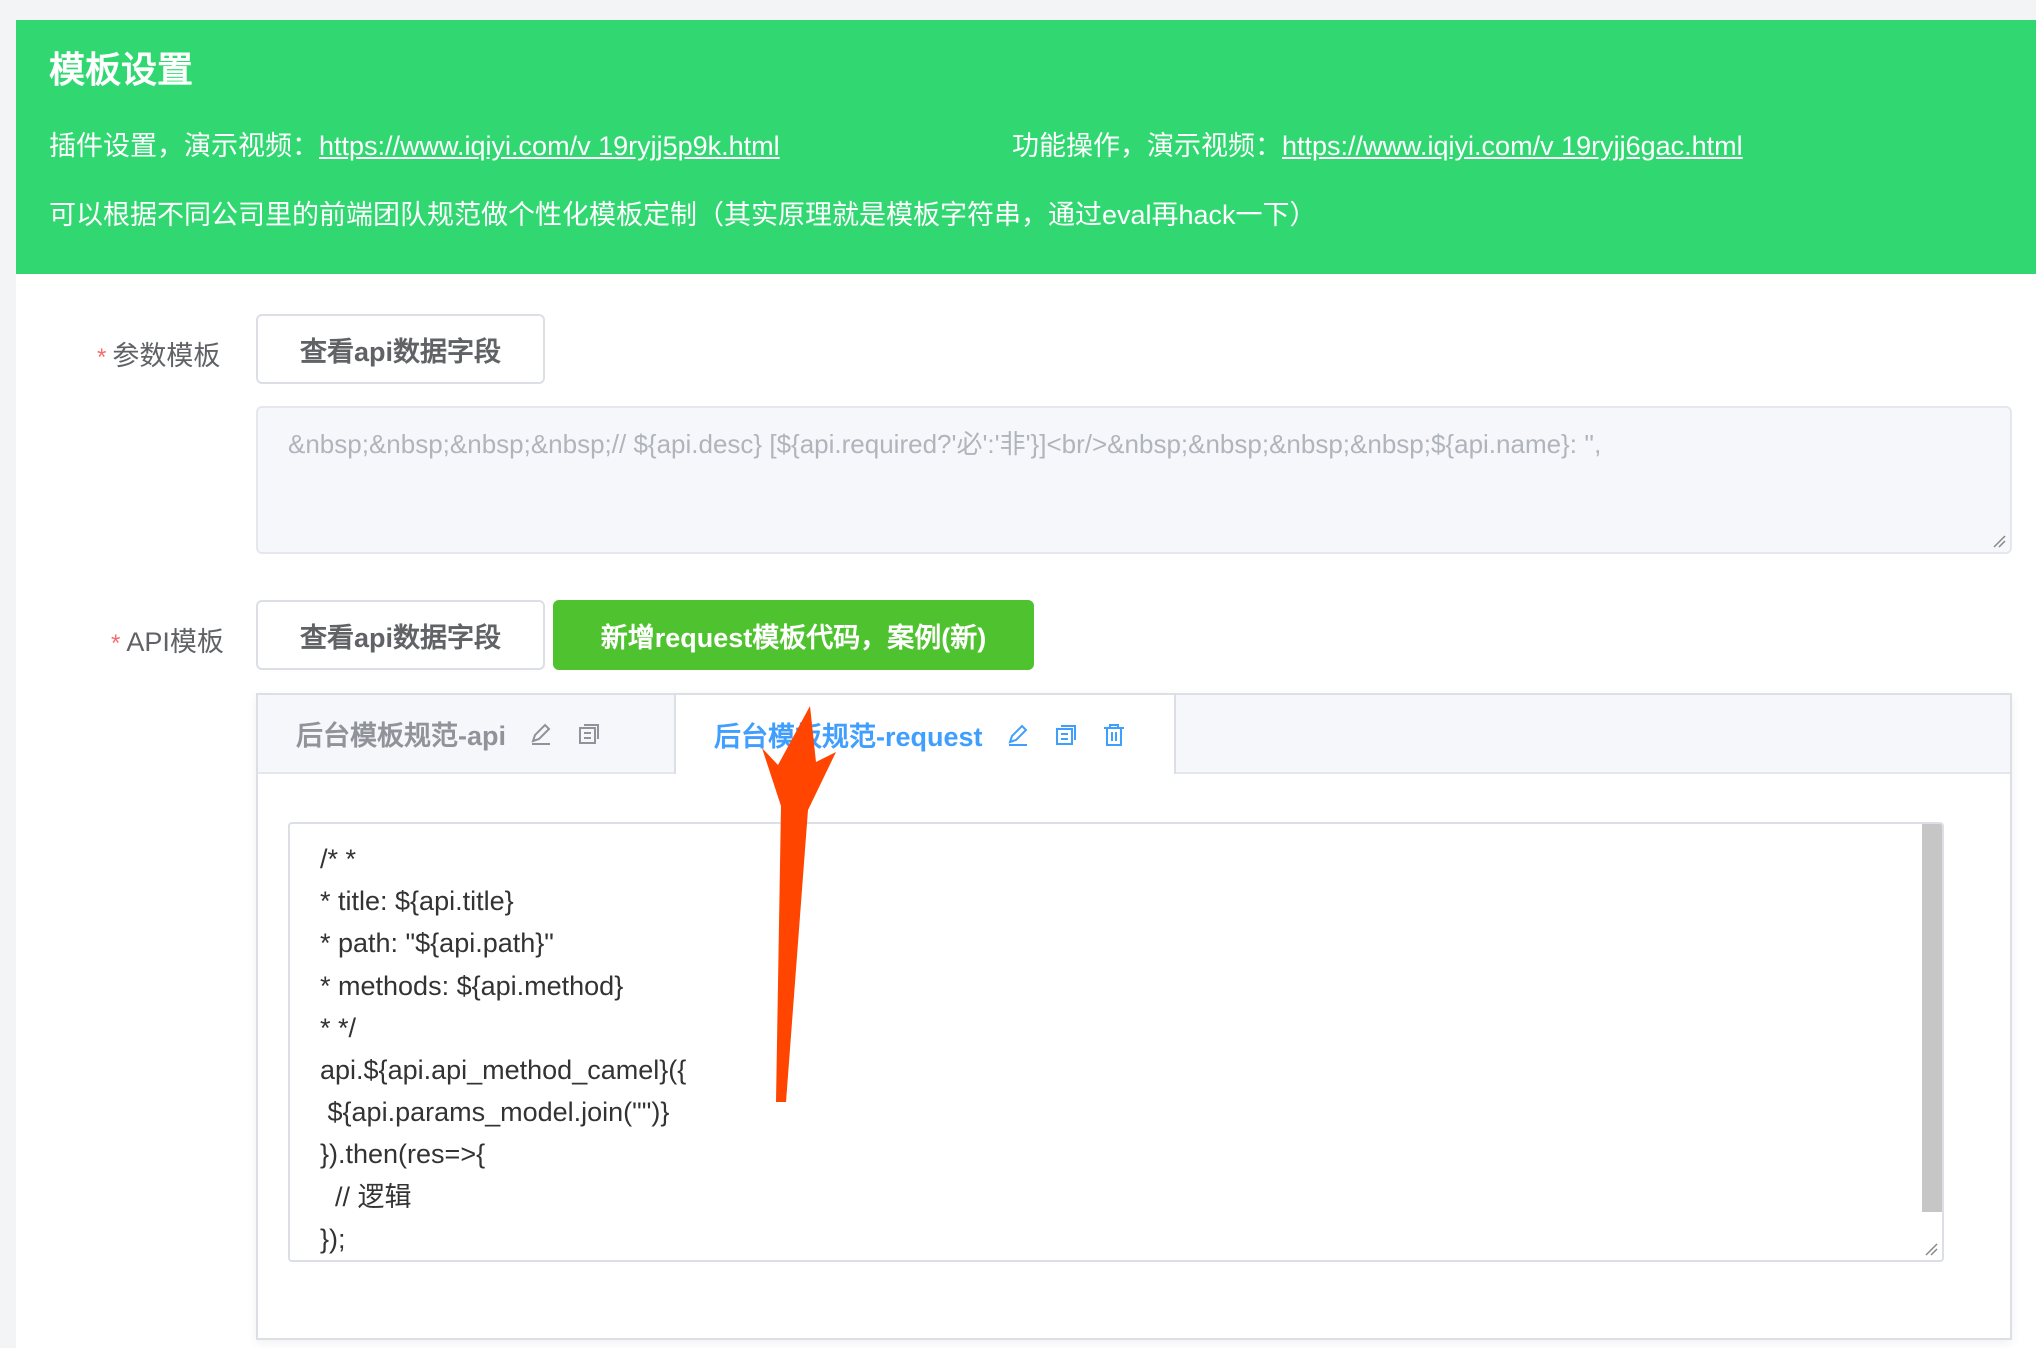 This screenshot has width=2036, height=1348. I want to click on tab-request-template: 后台模板规范-request, so click(925, 734).